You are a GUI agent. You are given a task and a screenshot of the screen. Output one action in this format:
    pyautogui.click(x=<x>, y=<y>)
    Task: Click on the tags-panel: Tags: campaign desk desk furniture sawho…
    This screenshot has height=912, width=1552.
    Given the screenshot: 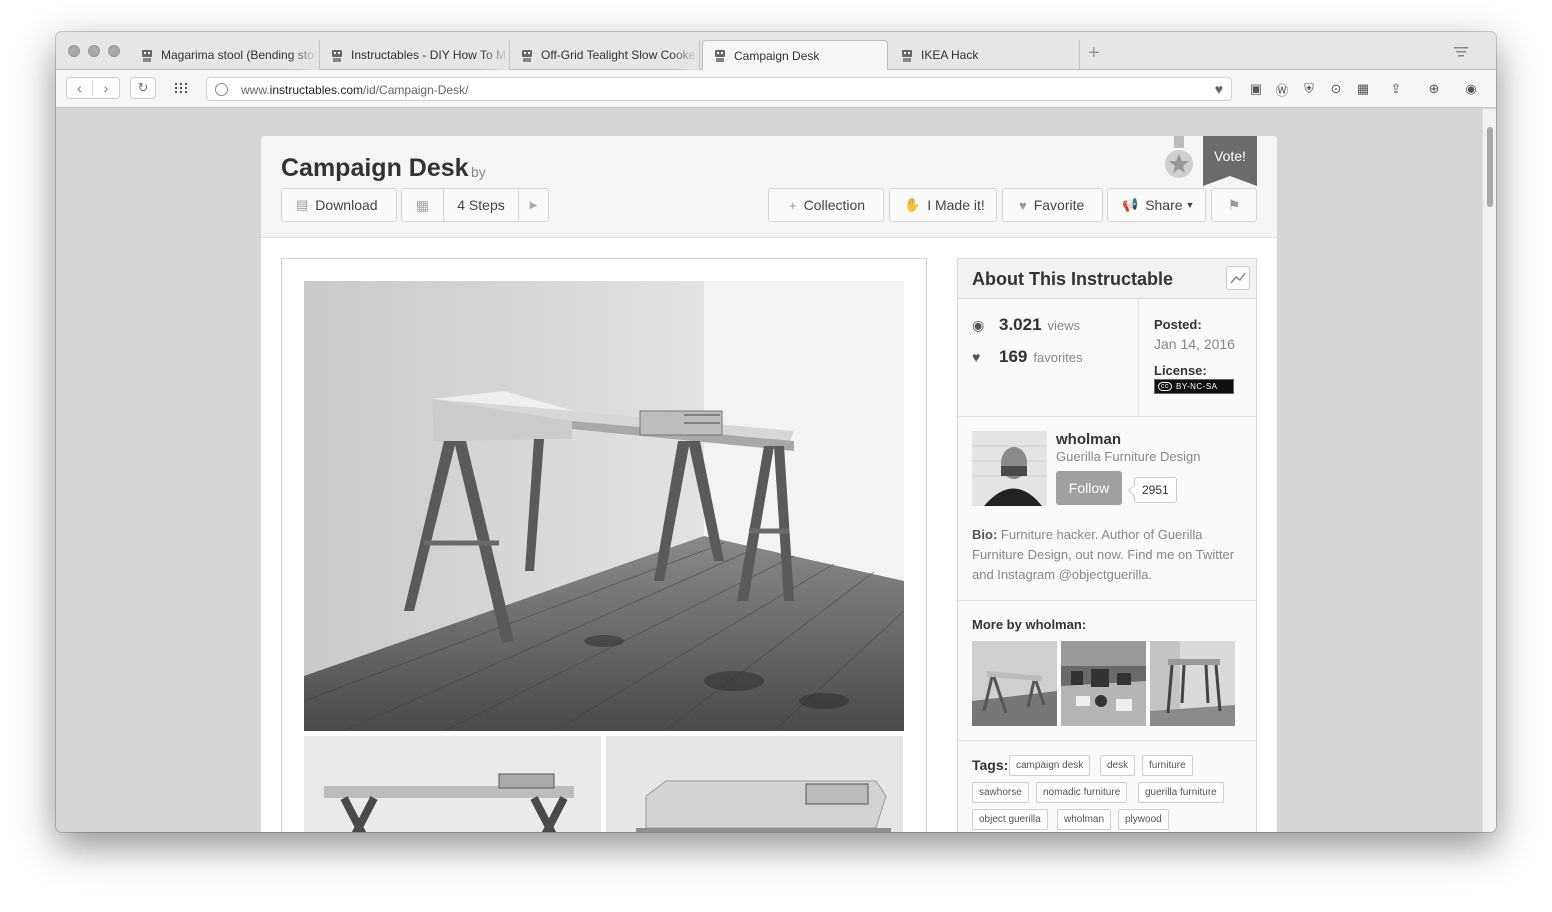 What is the action you would take?
    pyautogui.click(x=1107, y=786)
    